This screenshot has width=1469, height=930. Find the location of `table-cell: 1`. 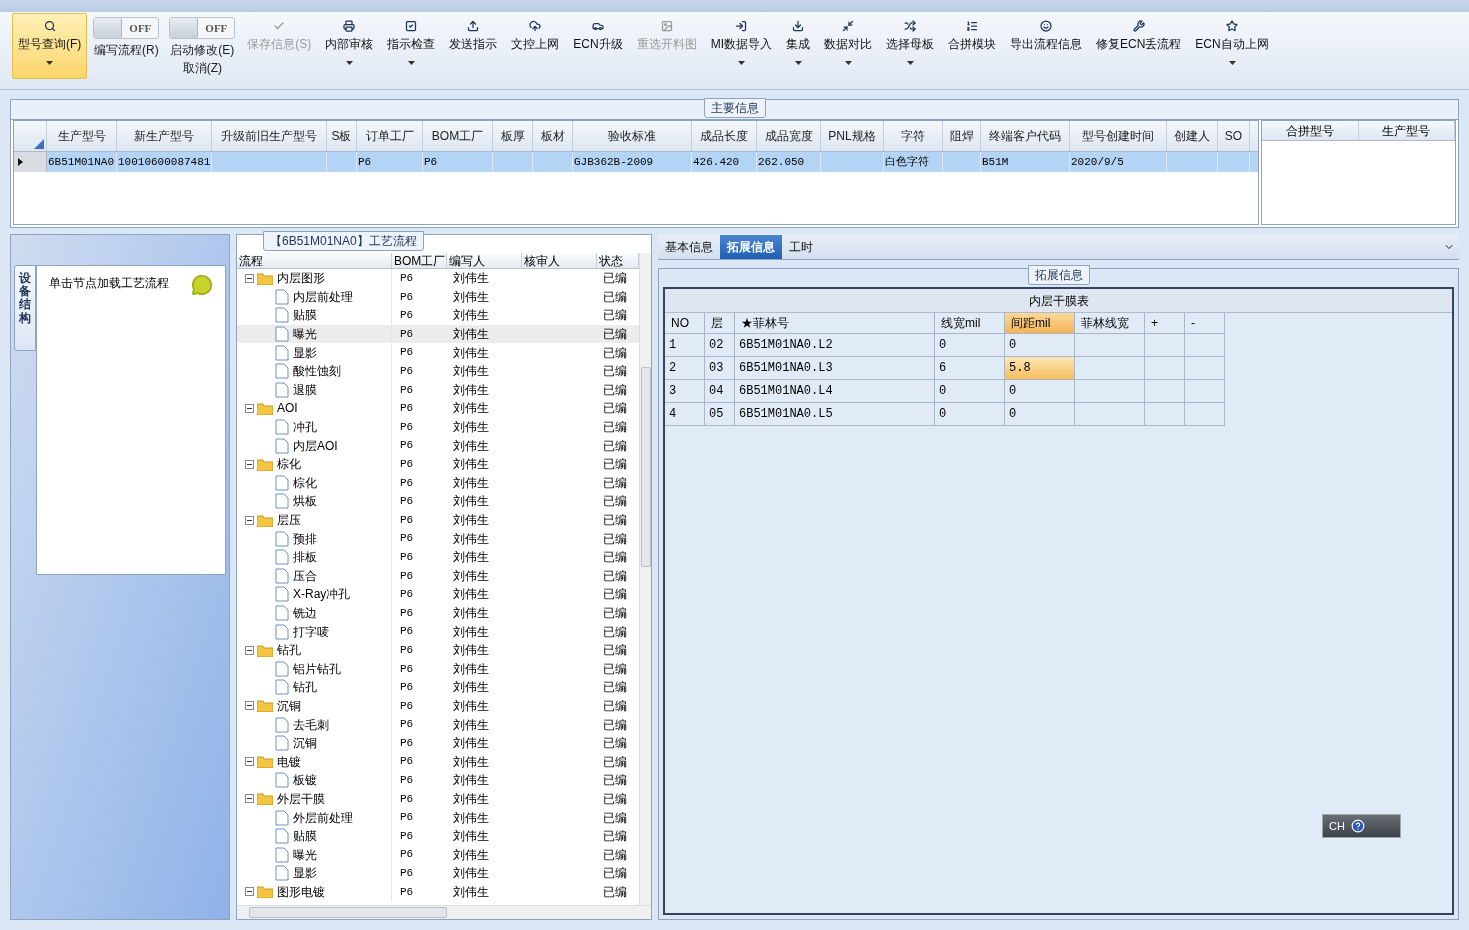

table-cell: 1 is located at coordinates (685, 345).